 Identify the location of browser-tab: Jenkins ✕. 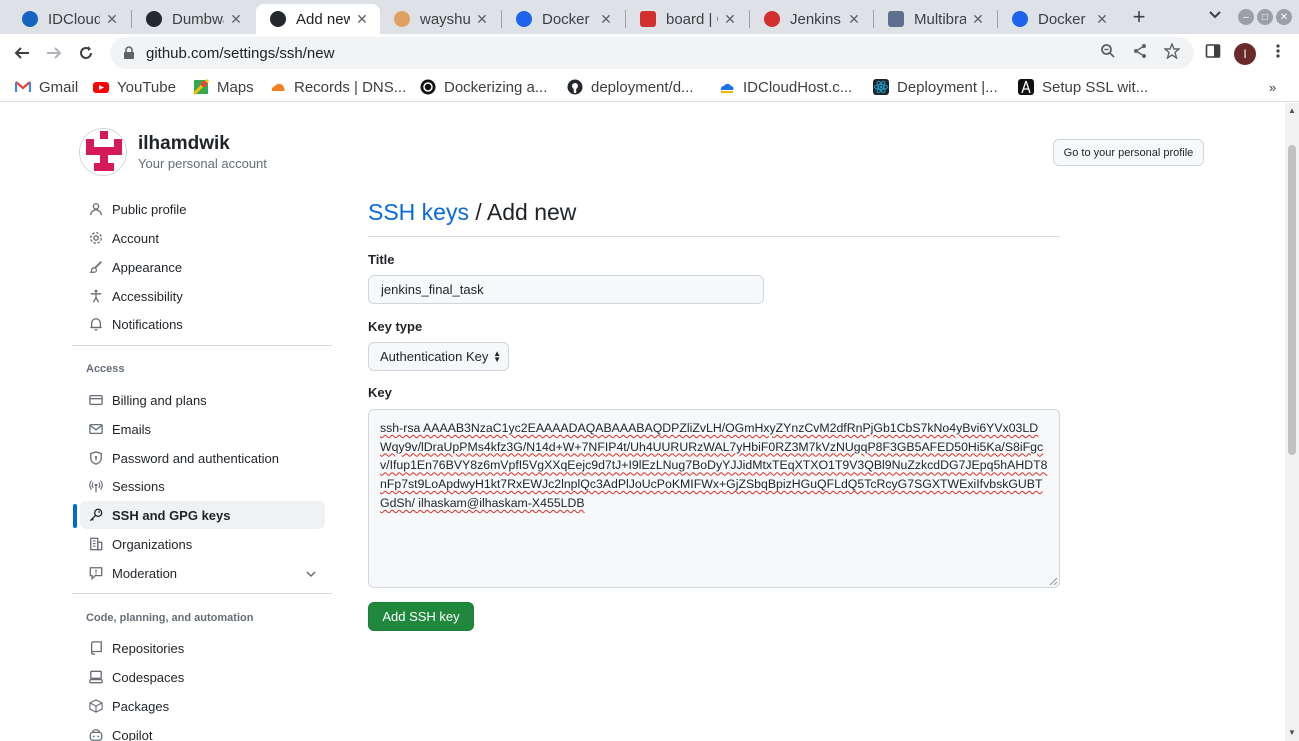
(811, 19).